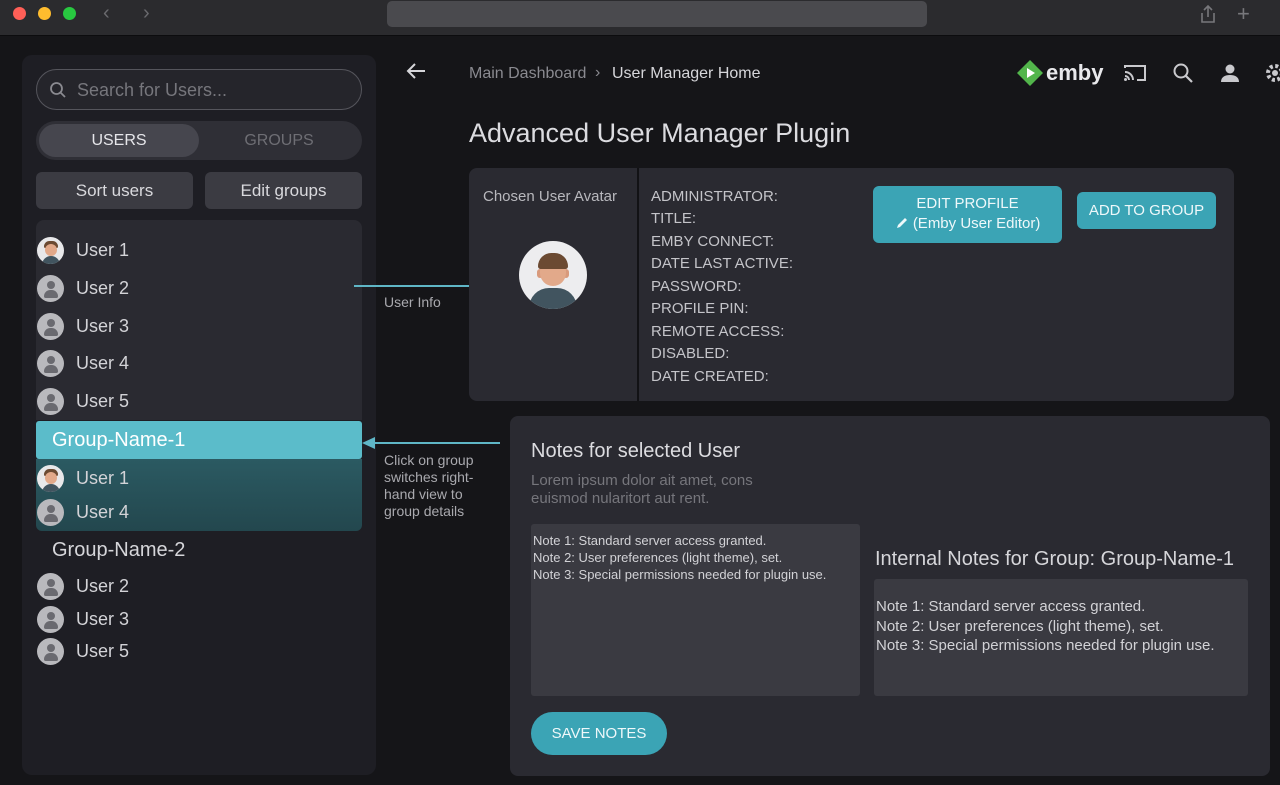 This screenshot has width=1280, height=785. Describe the element at coordinates (19, 13) in the screenshot. I see `close-window-button` at that location.